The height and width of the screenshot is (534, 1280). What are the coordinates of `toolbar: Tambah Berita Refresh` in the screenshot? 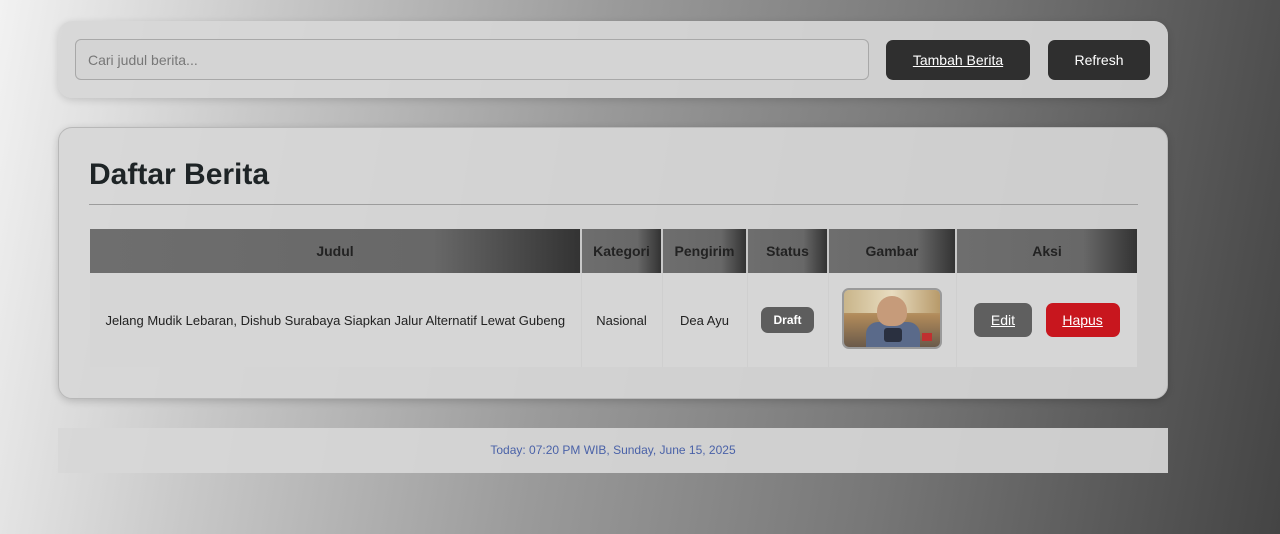 It's located at (613, 59).